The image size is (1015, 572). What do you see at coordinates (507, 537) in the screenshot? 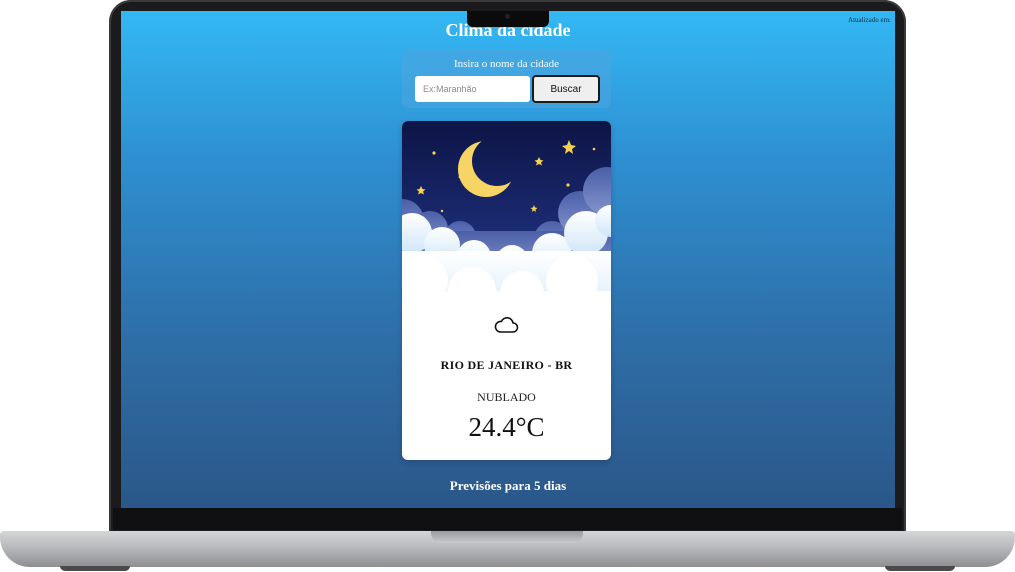
I see `laptop-base-groove` at bounding box center [507, 537].